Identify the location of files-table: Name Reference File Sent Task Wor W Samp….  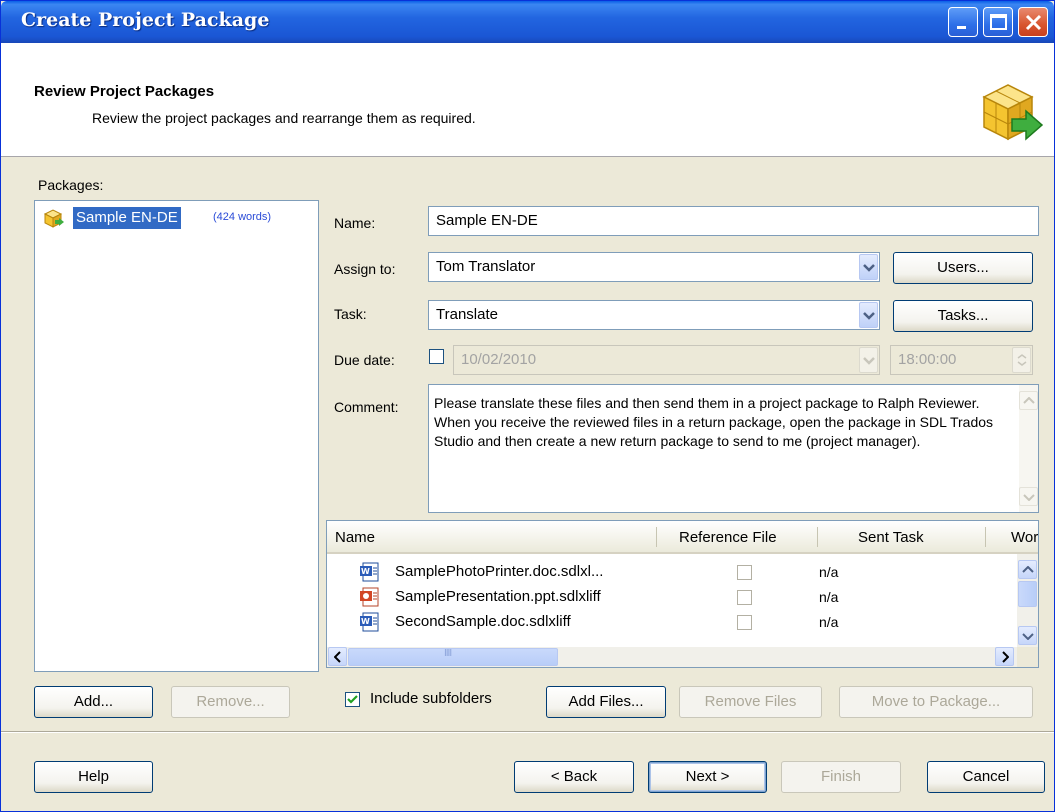
(682, 594).